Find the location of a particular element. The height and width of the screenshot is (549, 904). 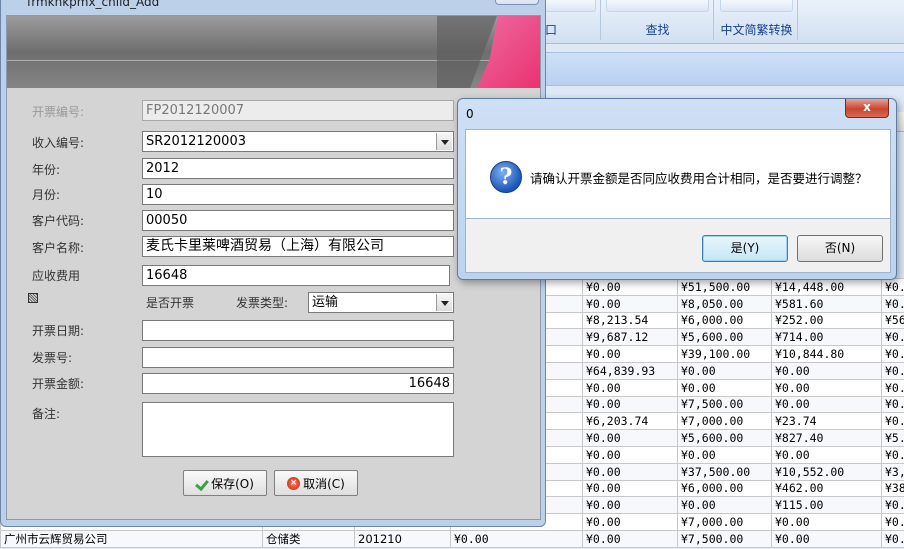

dialog-close-button: x is located at coordinates (867, 108).